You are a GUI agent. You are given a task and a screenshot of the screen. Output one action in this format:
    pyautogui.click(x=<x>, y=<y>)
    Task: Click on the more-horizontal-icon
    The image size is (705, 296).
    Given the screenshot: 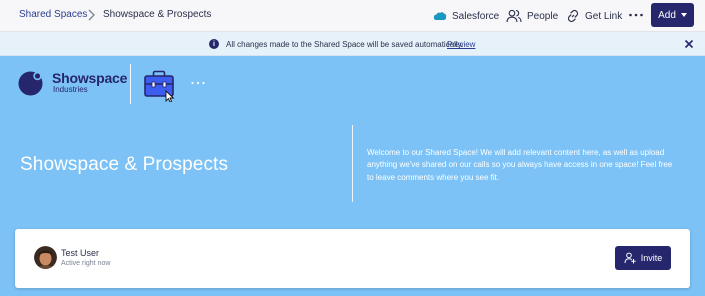 What is the action you would take?
    pyautogui.click(x=636, y=15)
    